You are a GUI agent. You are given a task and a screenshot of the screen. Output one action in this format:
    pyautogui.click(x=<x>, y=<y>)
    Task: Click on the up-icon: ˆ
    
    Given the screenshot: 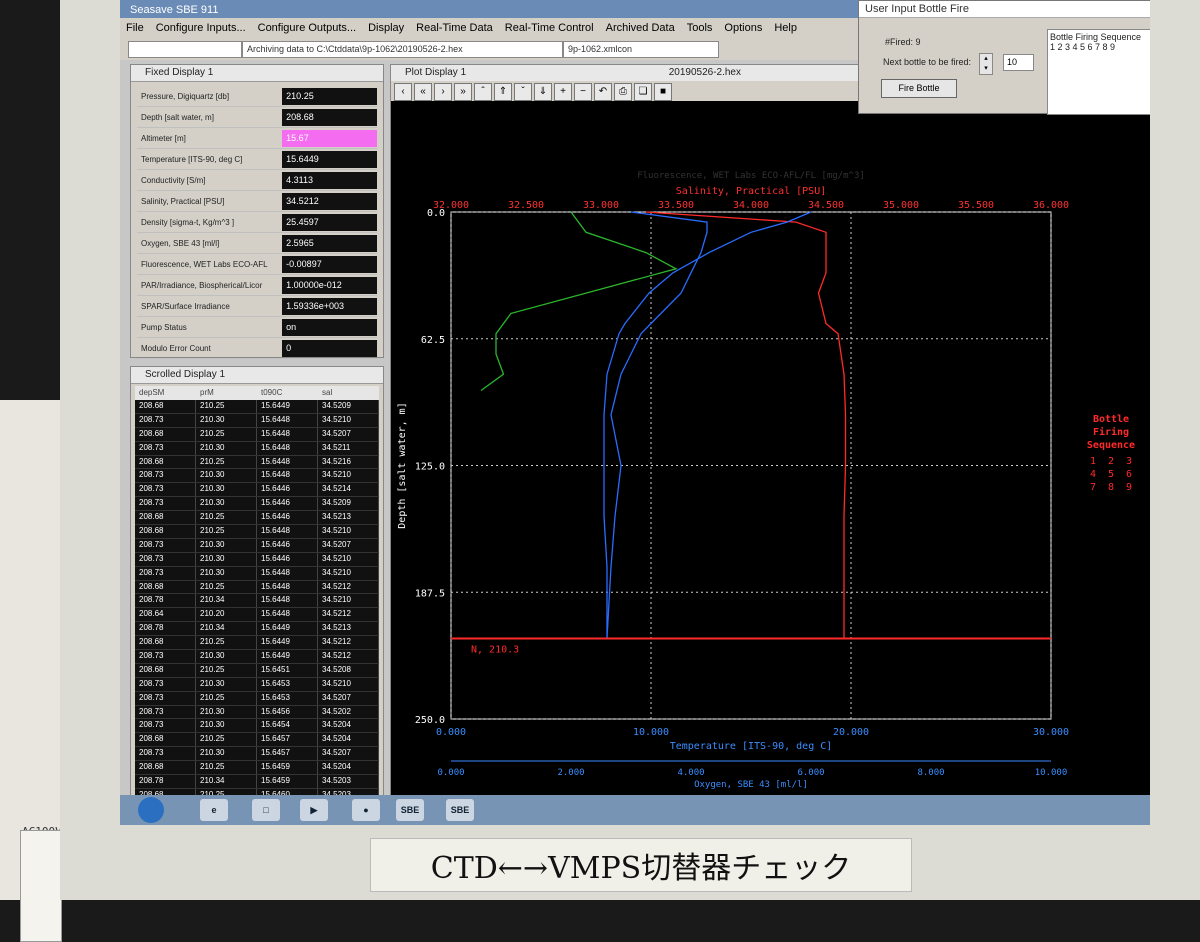 What is the action you would take?
    pyautogui.click(x=483, y=92)
    